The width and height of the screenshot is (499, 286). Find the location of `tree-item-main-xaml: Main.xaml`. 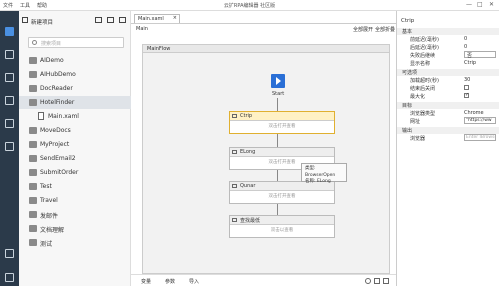

tree-item-main-xaml: Main.xaml is located at coordinates (75, 116).